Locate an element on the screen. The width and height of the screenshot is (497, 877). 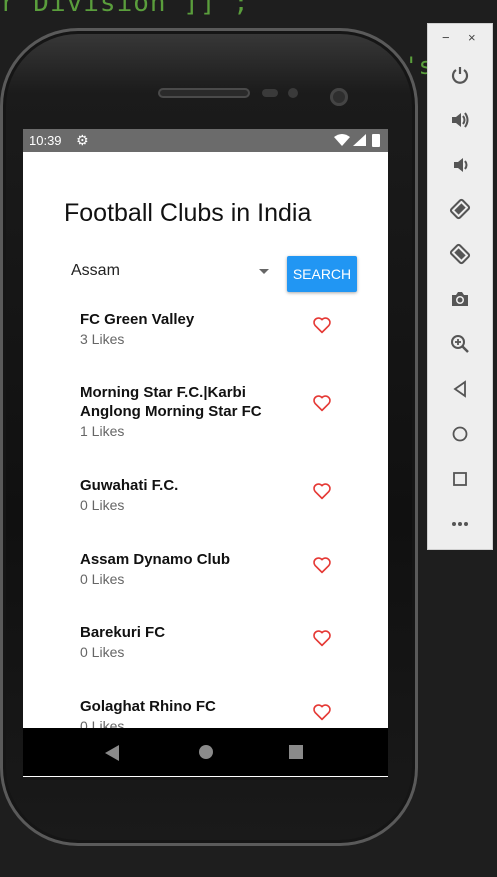
zoom-icon is located at coordinates (460, 344).